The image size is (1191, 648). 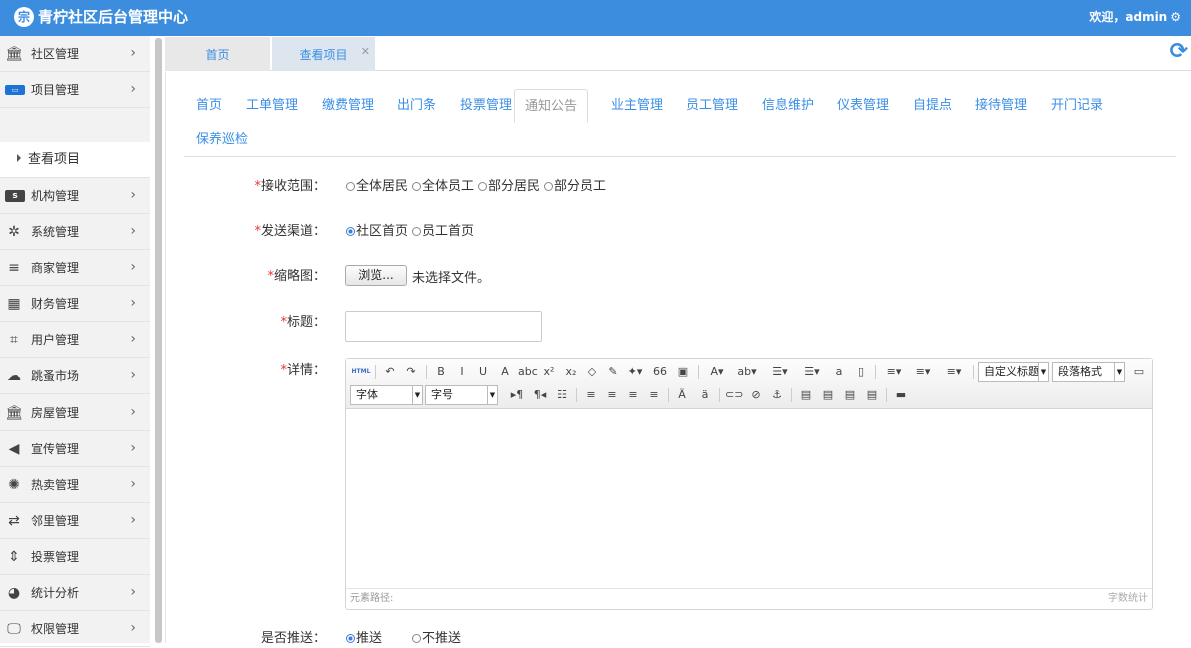 I want to click on insert-image-icon: ▬, so click(x=901, y=395).